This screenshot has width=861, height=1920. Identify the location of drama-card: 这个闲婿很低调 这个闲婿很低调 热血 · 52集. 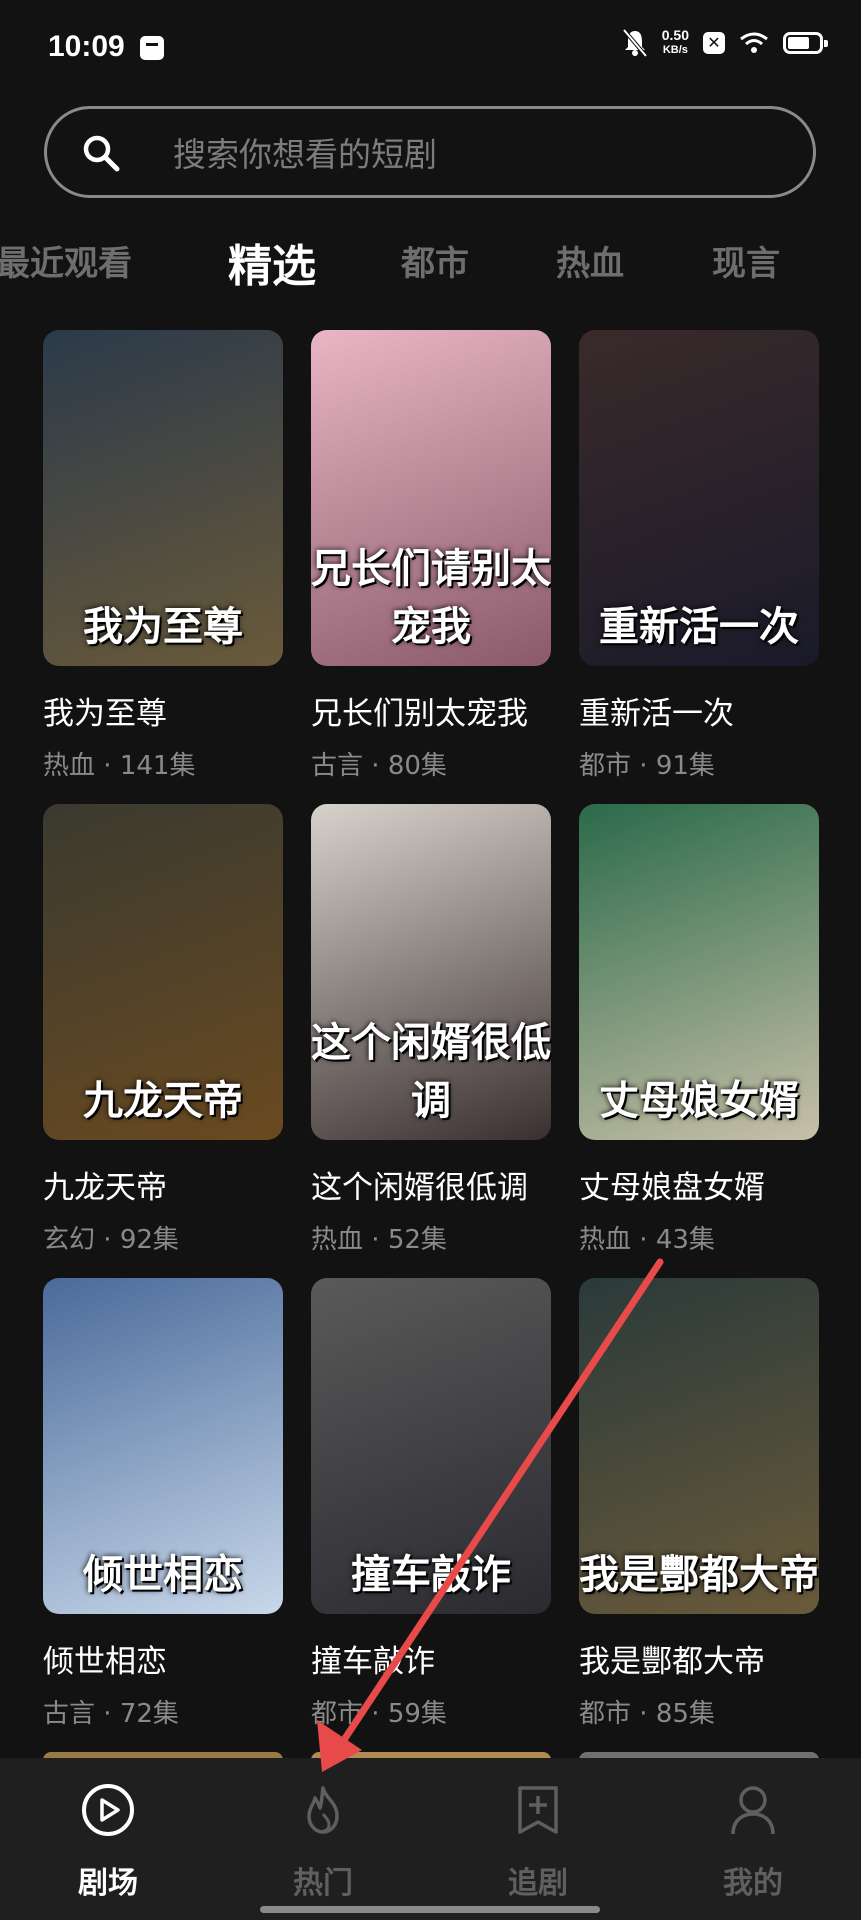
(431, 1030).